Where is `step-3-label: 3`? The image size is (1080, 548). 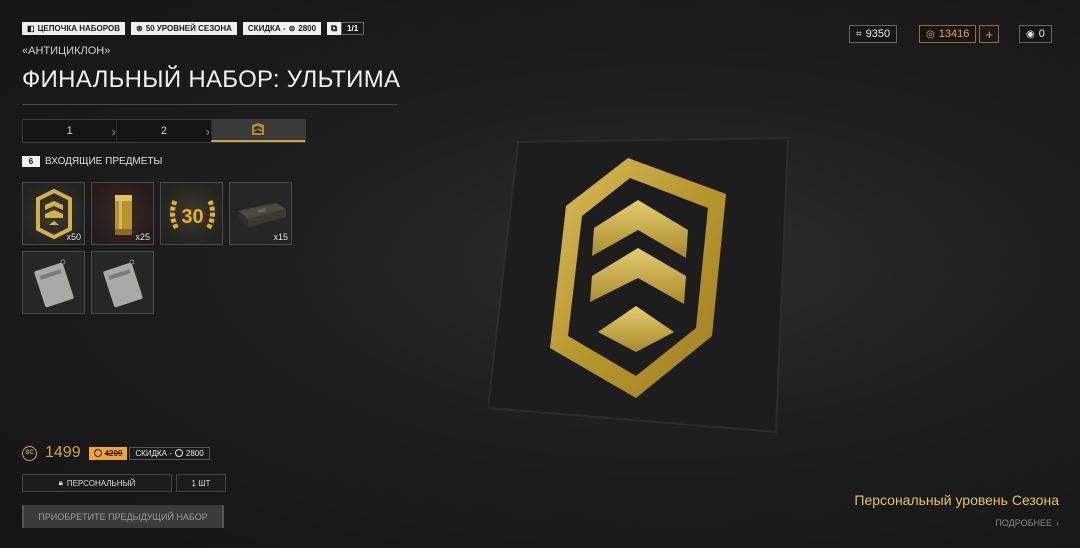 step-3-label: 3 is located at coordinates (256, 130).